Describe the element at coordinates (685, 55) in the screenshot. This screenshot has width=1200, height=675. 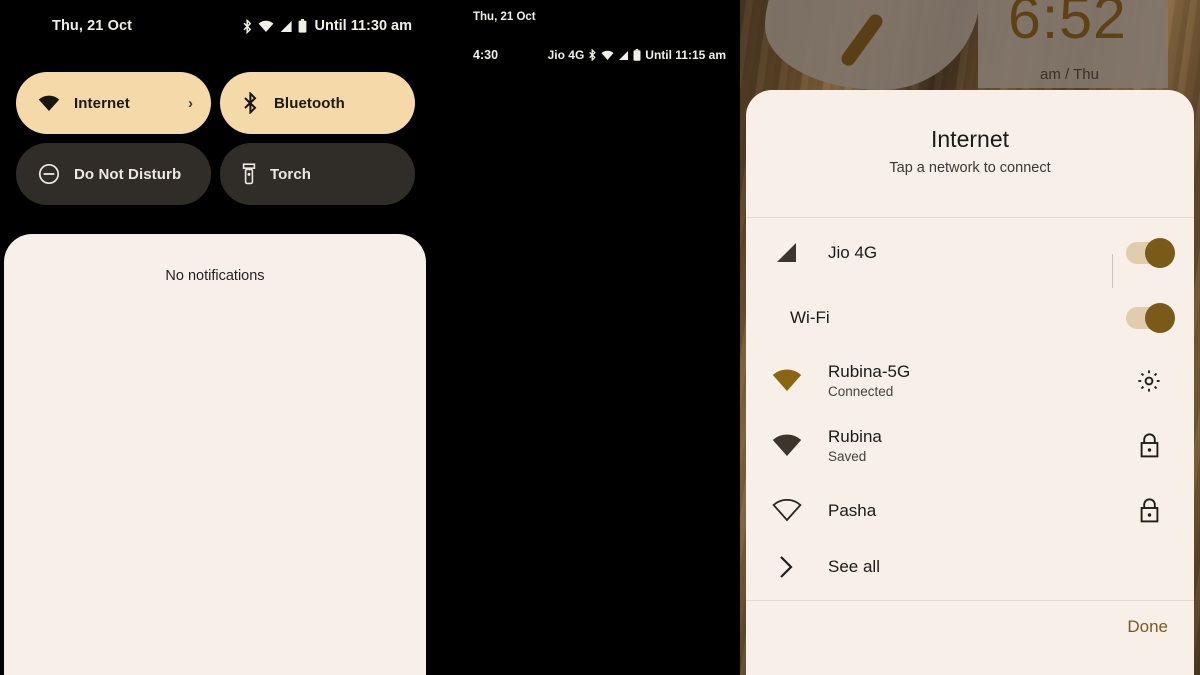
I see `battery-estimate: Until 11:15 am` at that location.